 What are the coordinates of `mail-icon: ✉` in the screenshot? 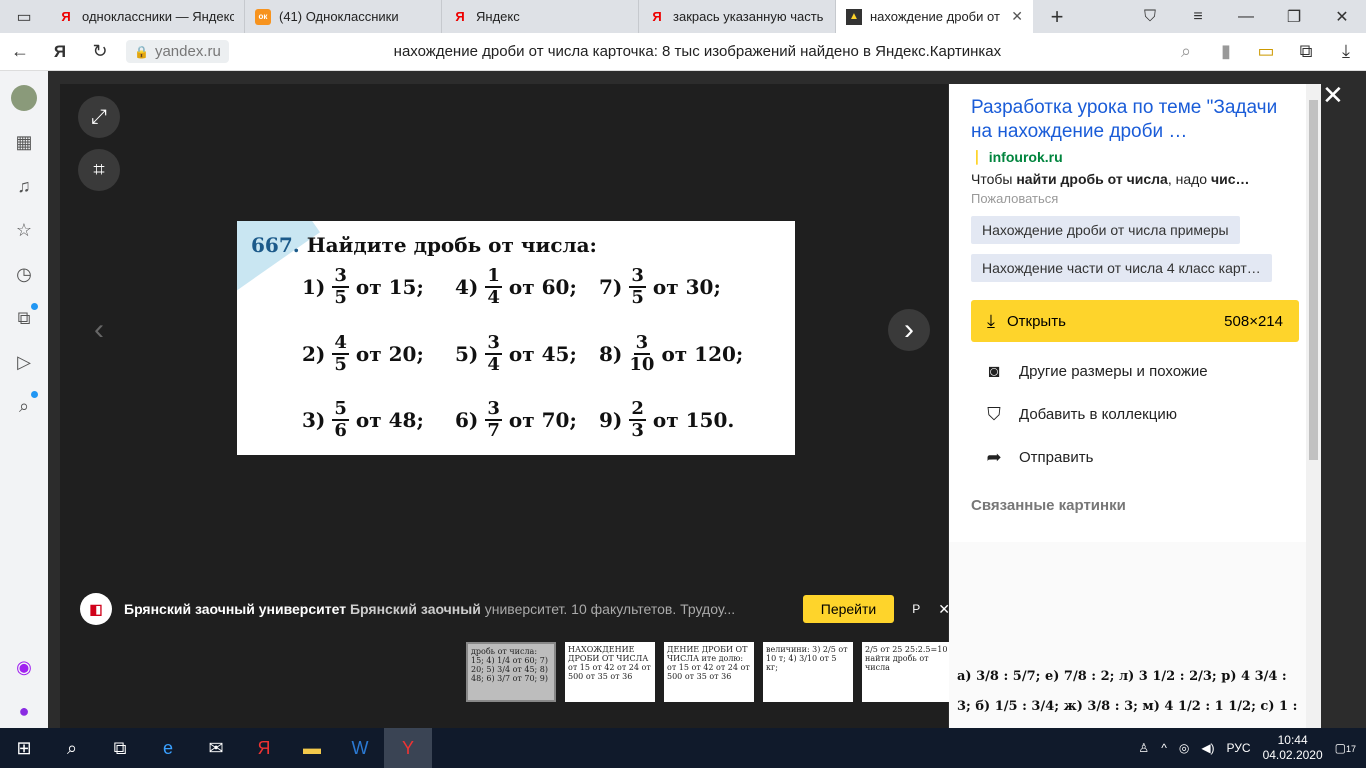 It's located at (216, 748).